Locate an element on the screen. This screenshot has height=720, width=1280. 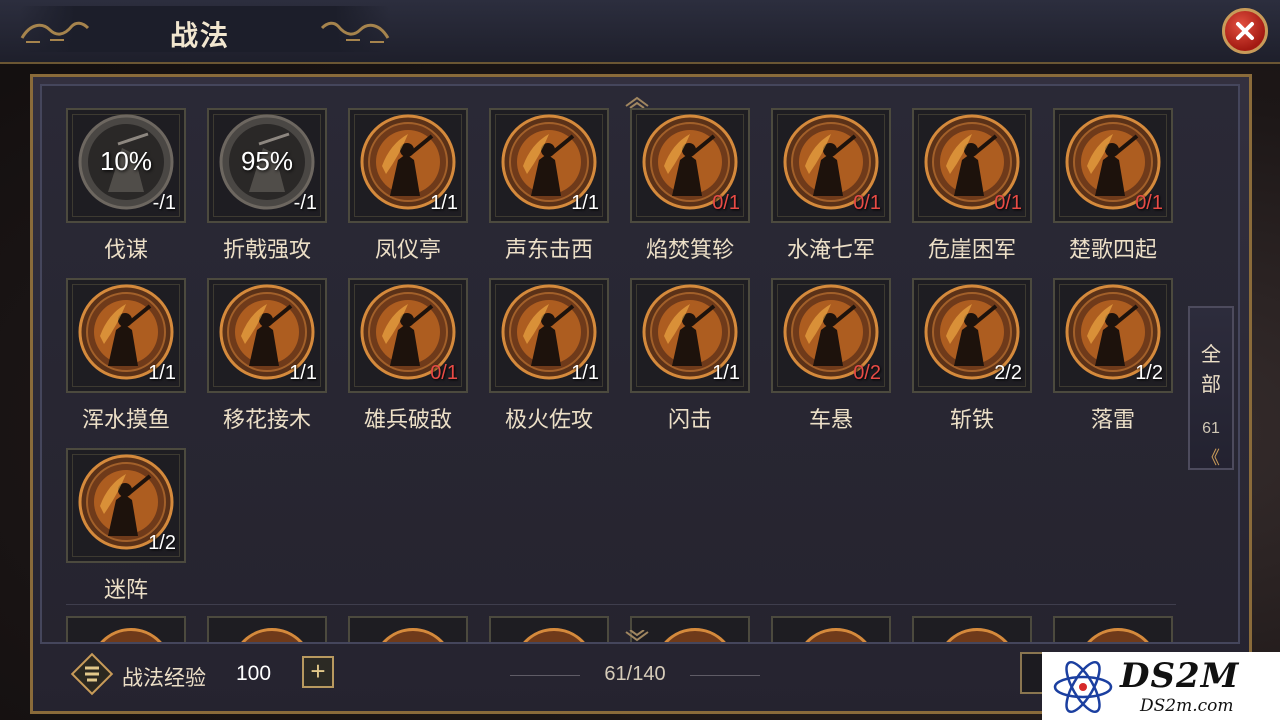
skill-card: 1/2 迷阵 is located at coordinates (126, 525).